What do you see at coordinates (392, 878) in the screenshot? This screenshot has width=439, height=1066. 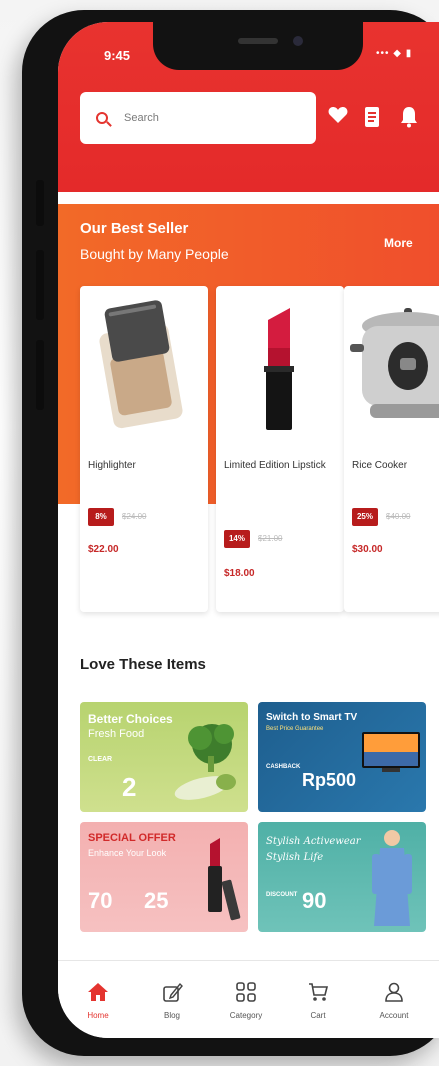 I see `model-image` at bounding box center [392, 878].